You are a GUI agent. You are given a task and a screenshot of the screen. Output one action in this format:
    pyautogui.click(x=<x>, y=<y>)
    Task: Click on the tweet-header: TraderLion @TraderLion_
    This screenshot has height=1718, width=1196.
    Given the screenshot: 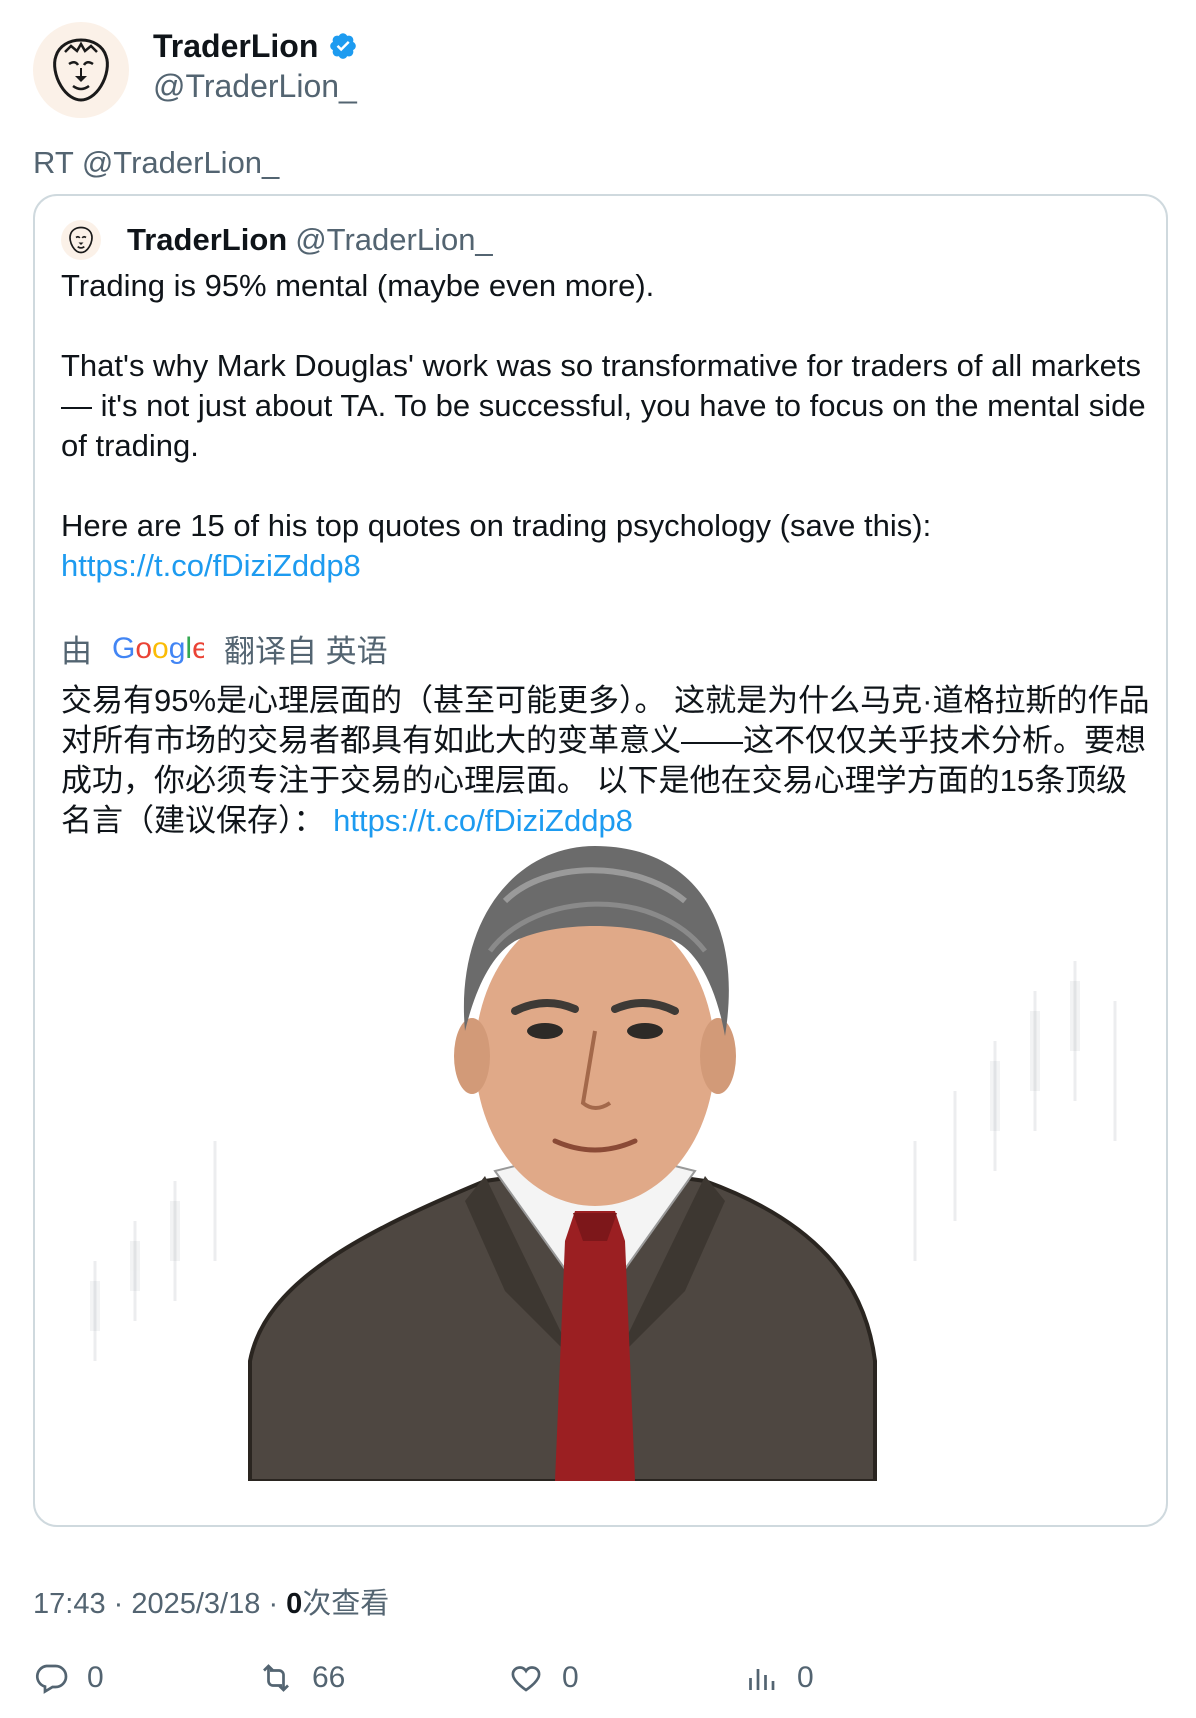 What is the action you would take?
    pyautogui.click(x=195, y=70)
    